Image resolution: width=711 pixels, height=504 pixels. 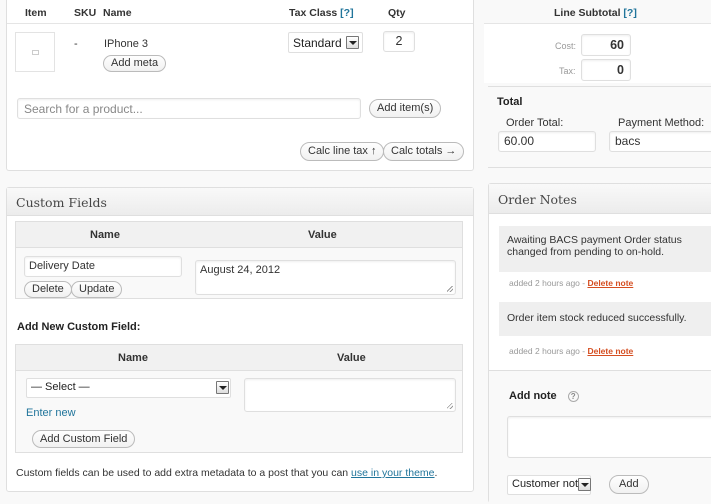 I want to click on payment-method-input: bacs, so click(x=660, y=141).